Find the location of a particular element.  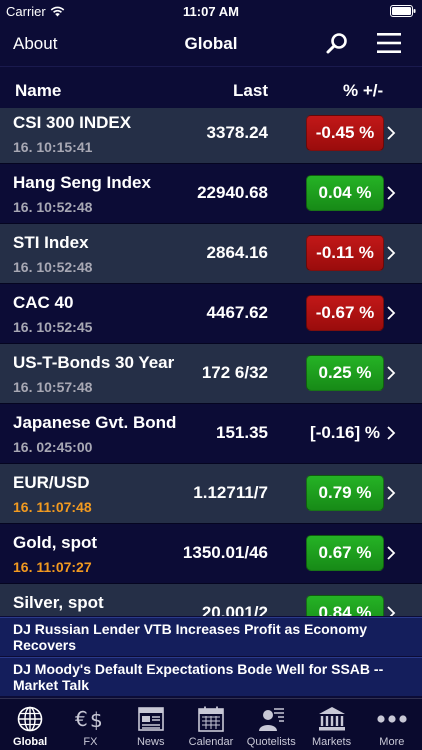

quote-time: 16. 02:45:00 is located at coordinates (53, 447).